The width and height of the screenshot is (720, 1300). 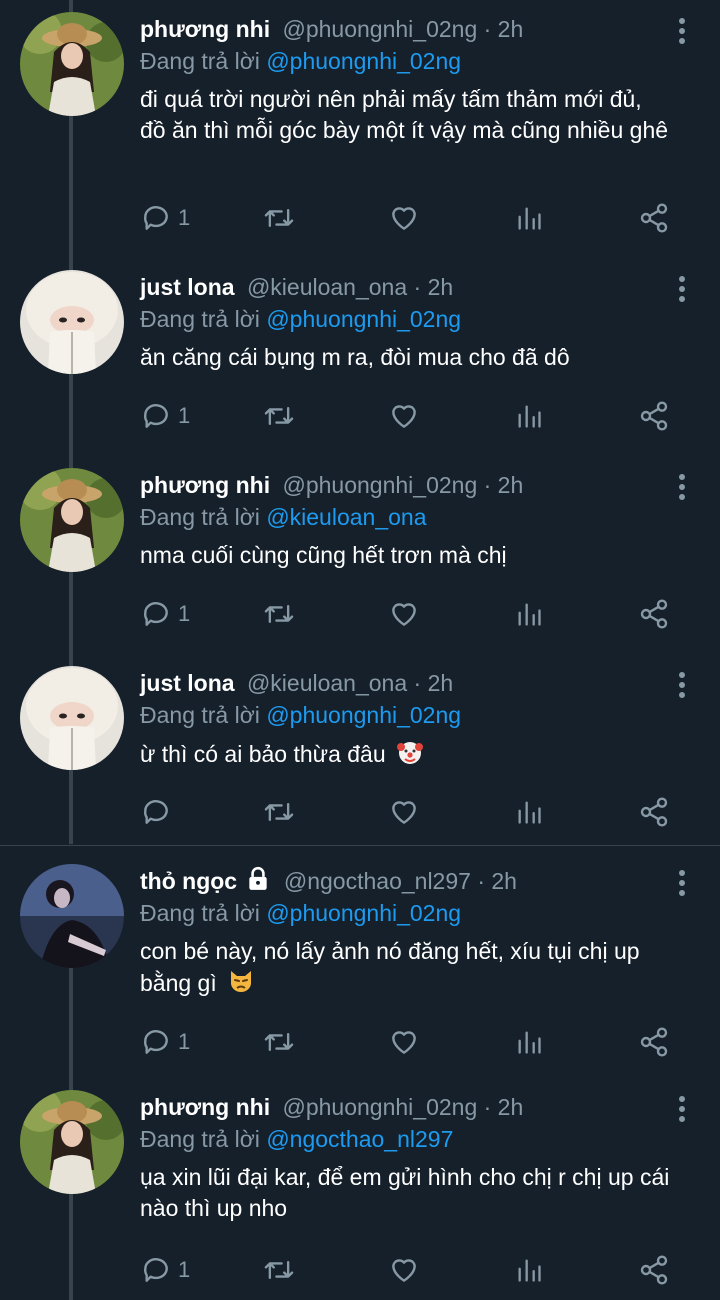 I want to click on clown-face-icon, so click(x=410, y=753).